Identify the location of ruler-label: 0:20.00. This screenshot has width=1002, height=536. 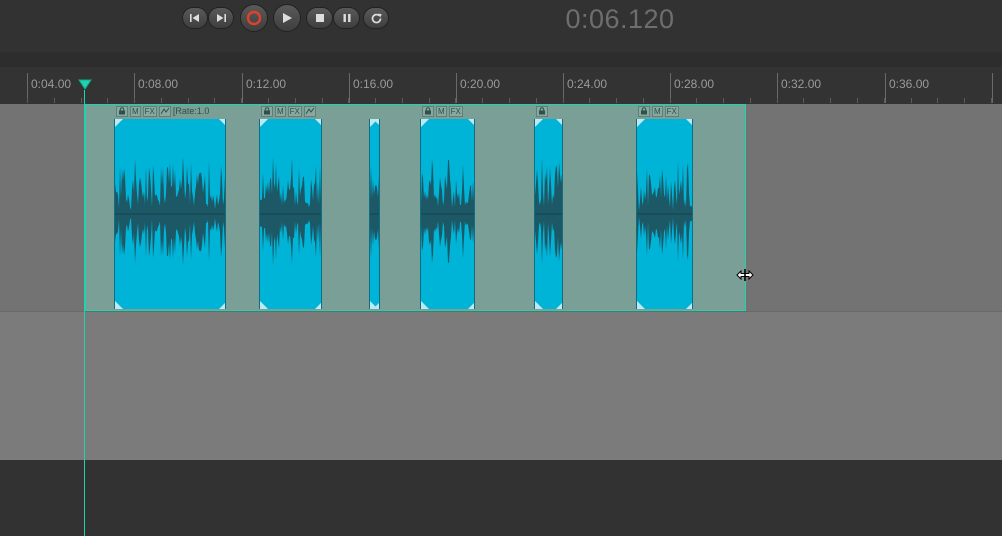
(480, 84).